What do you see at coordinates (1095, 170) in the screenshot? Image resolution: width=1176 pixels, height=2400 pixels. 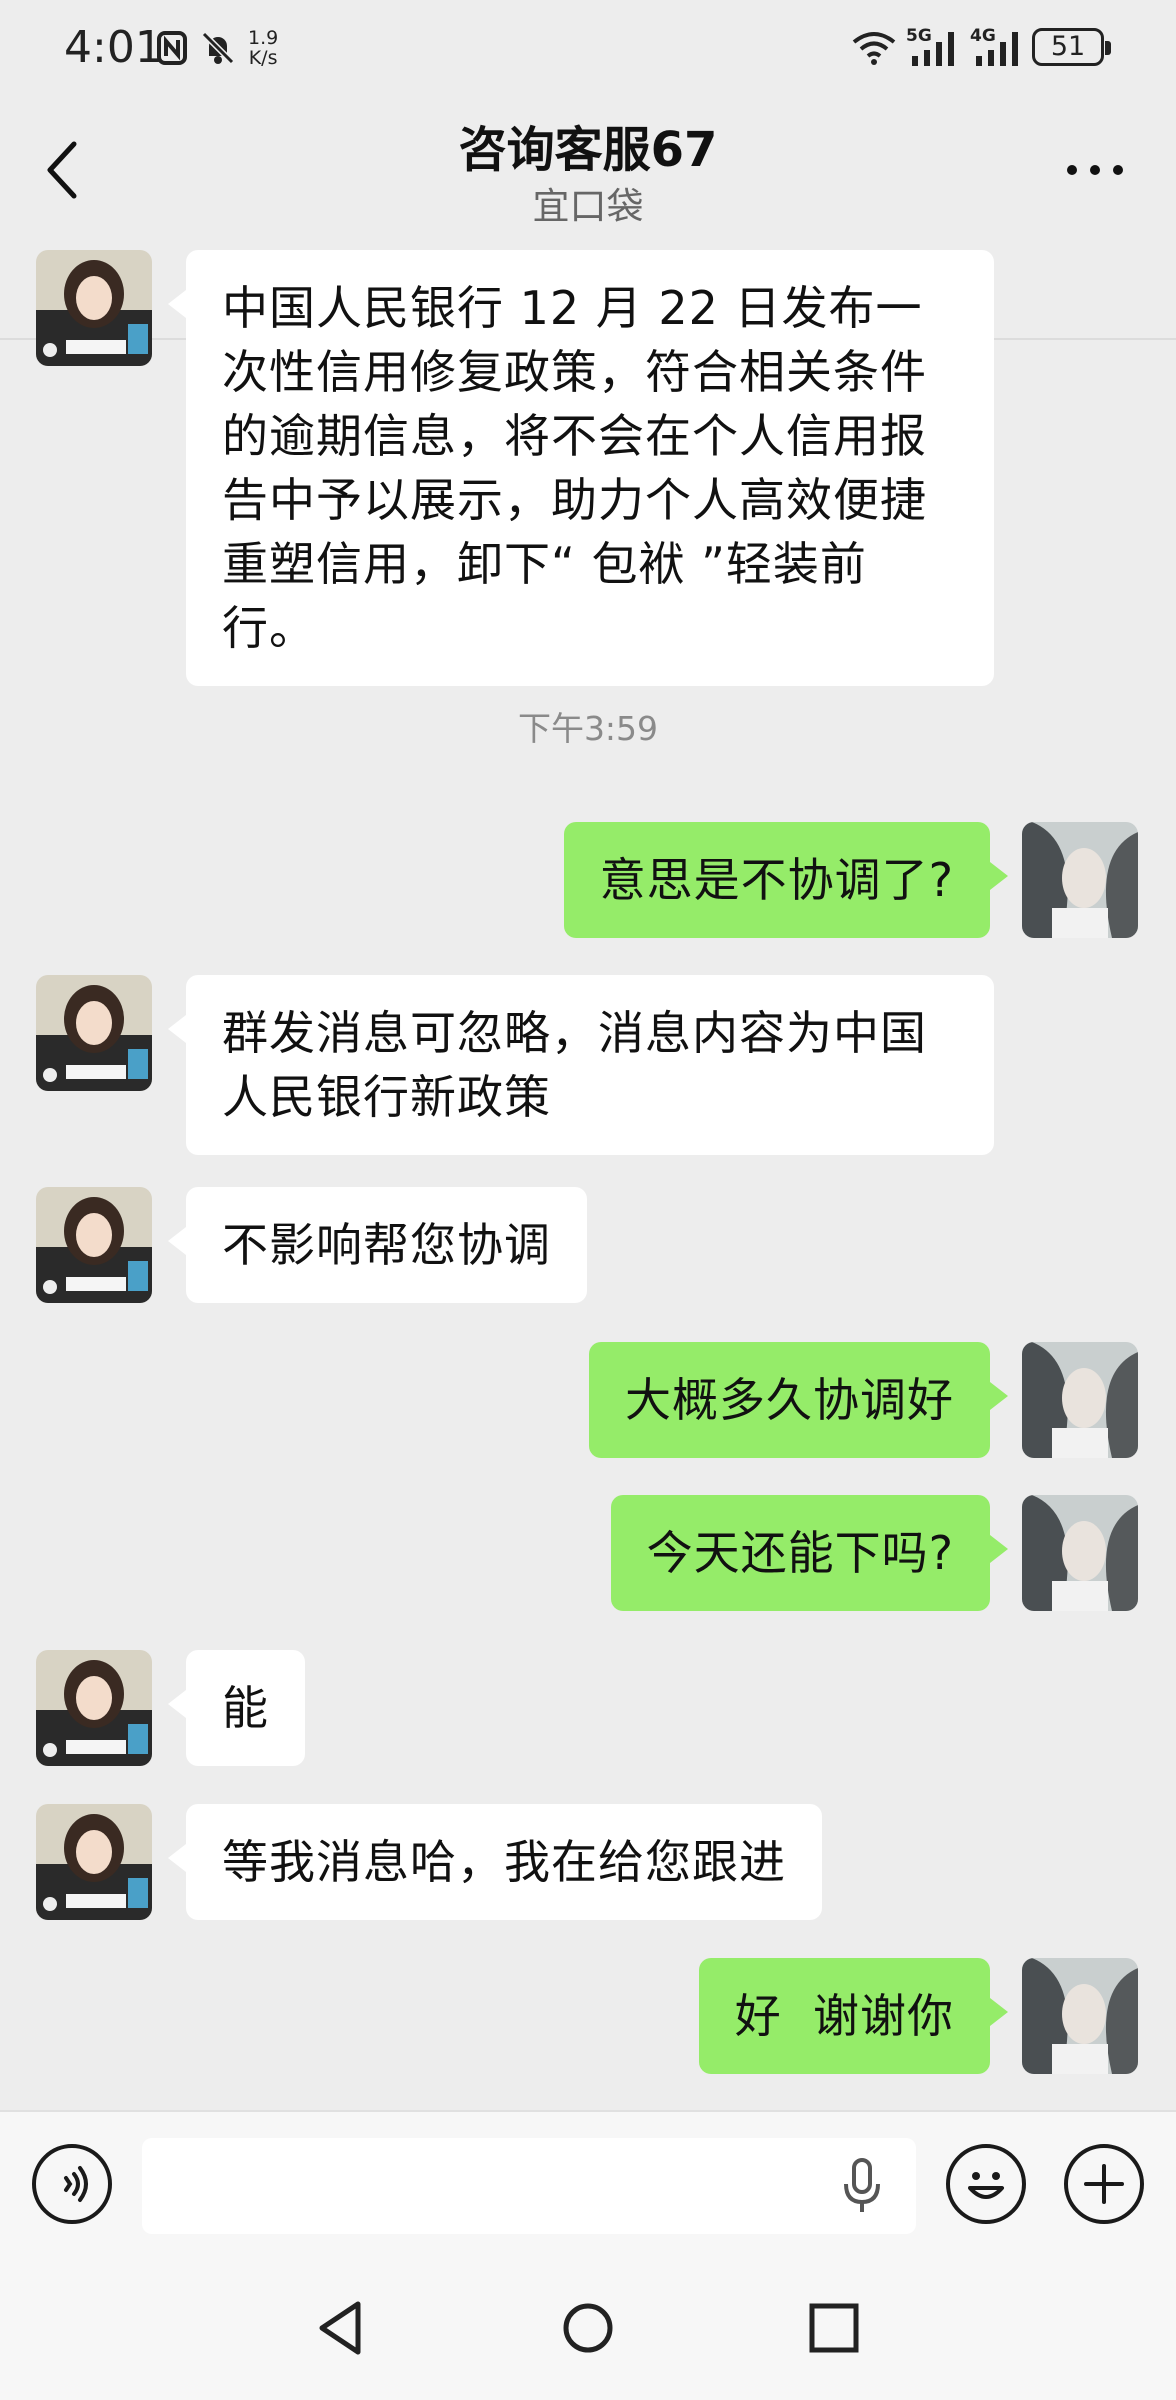 I see `more-options-button` at bounding box center [1095, 170].